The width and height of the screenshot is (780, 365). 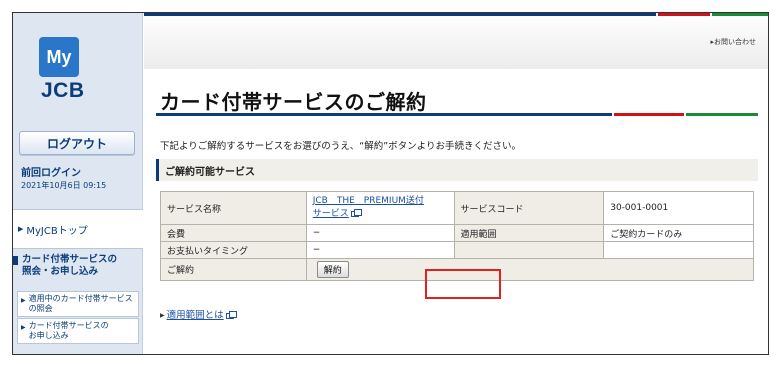 What do you see at coordinates (529, 208) in the screenshot?
I see `service-code-label: サービスコード` at bounding box center [529, 208].